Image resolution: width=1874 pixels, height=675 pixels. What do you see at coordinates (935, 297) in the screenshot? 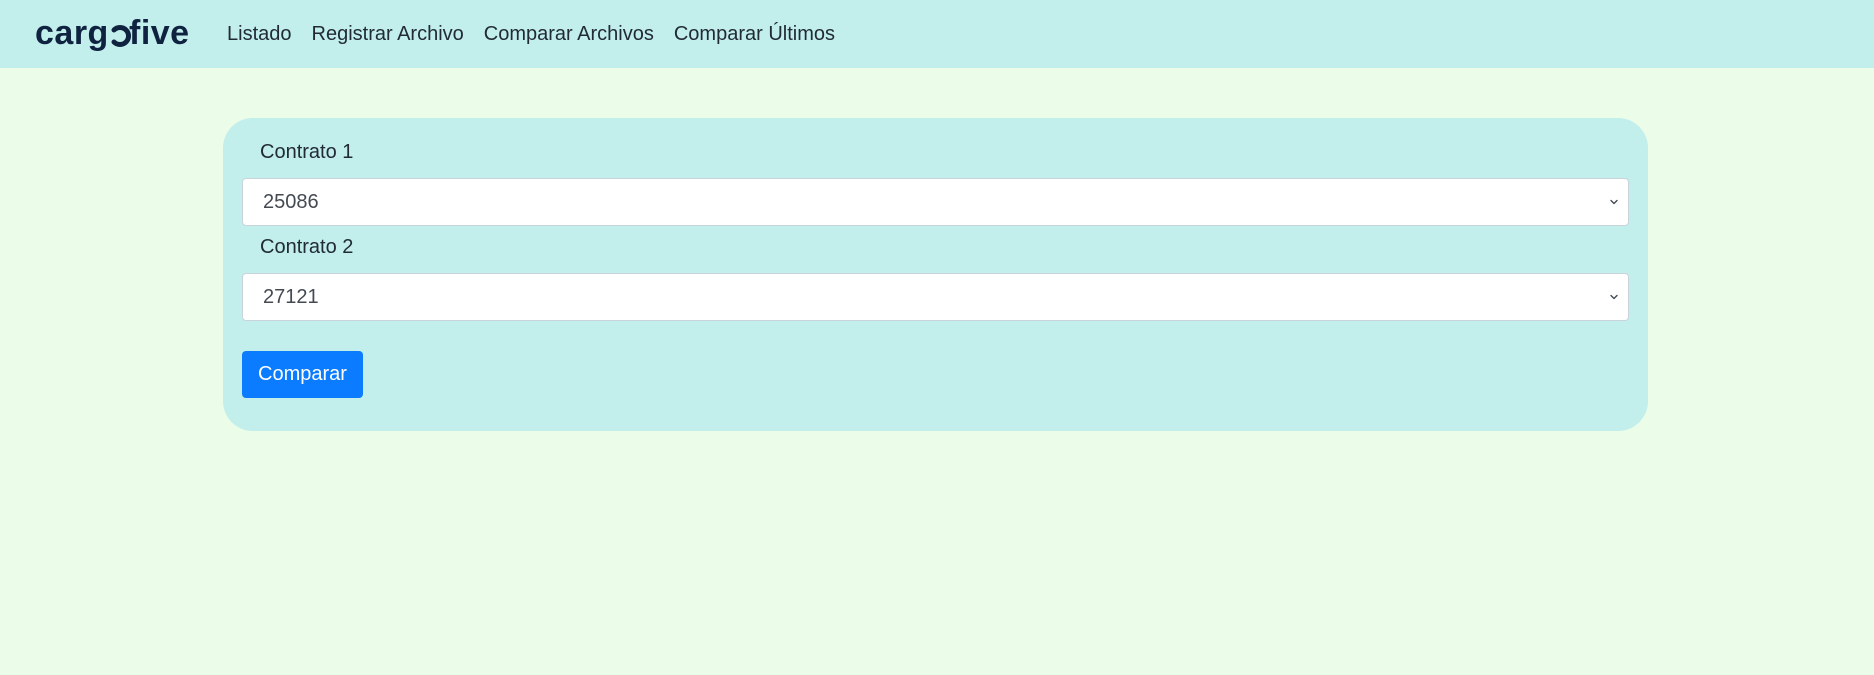
I see `contract-2-select: 27121` at bounding box center [935, 297].